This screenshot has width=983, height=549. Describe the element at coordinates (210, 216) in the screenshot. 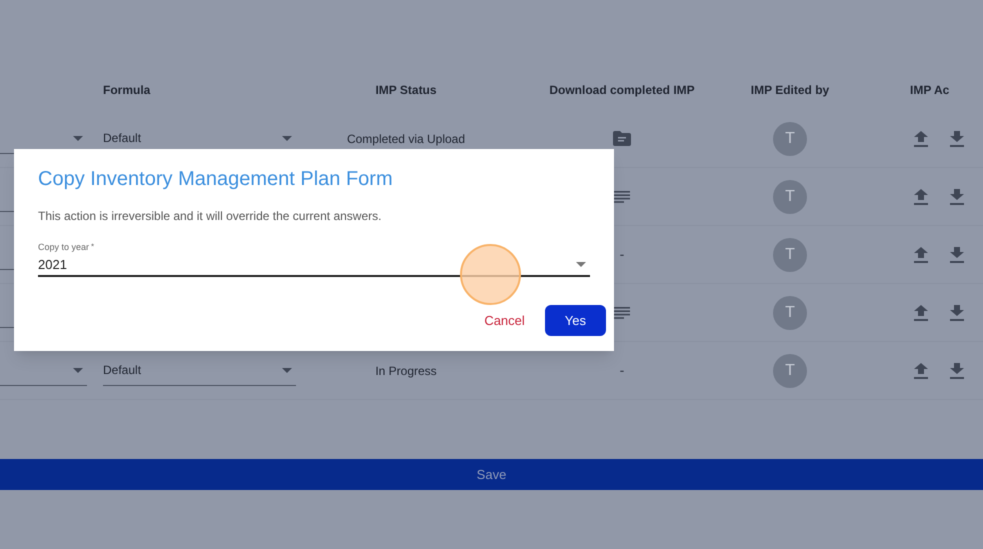

I see `dialog-message: This action is irreversible and it will override the current answers.` at that location.